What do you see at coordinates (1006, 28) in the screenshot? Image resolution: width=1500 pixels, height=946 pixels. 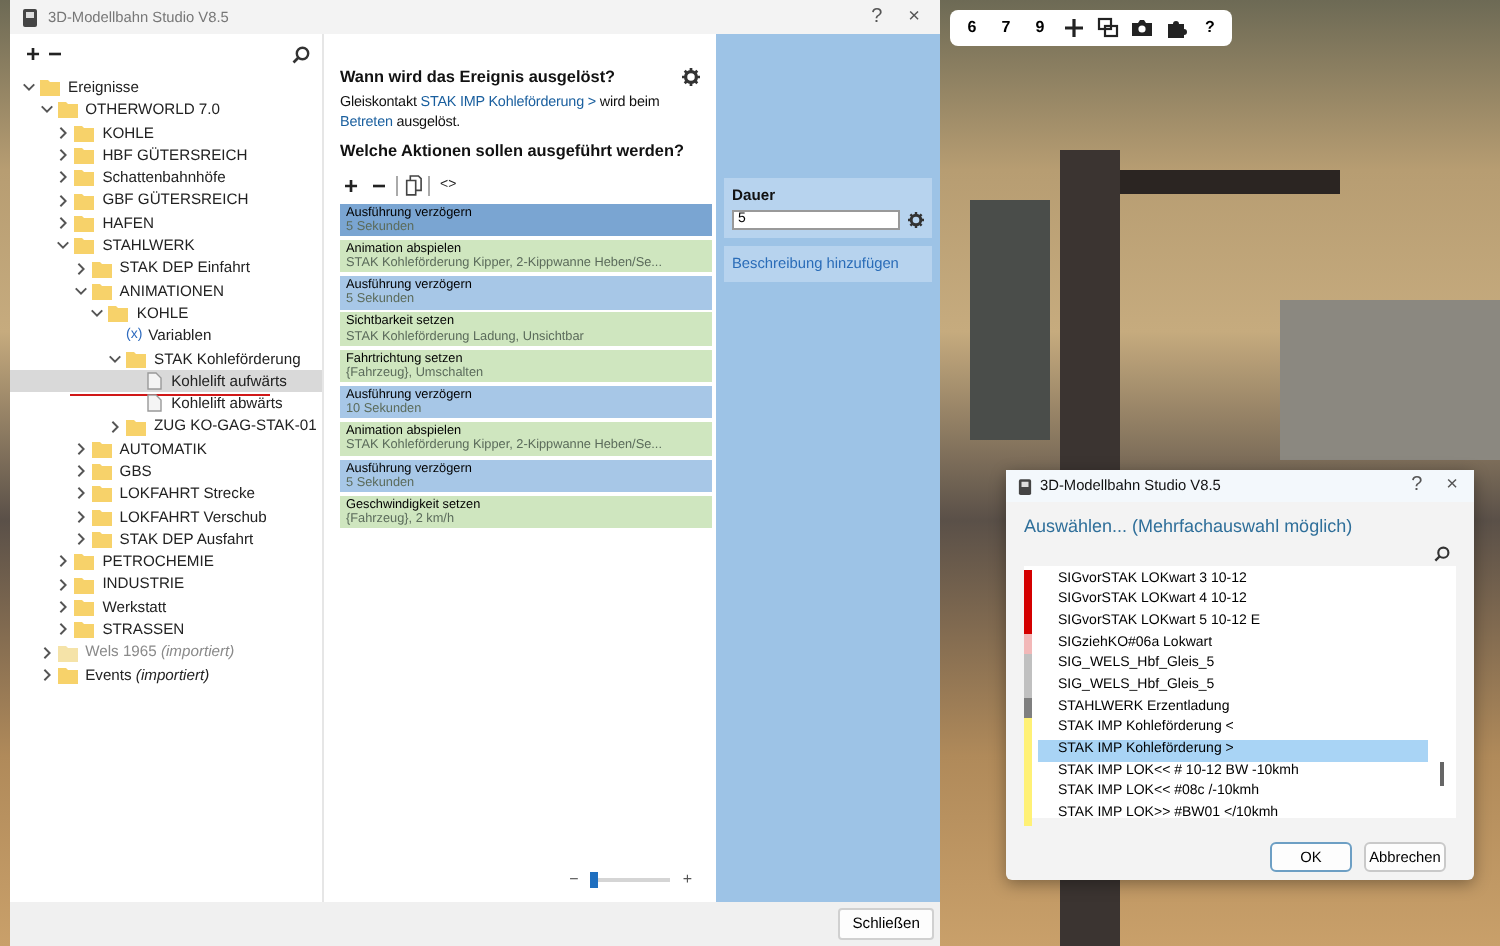 I see `toolbar-button: 7` at bounding box center [1006, 28].